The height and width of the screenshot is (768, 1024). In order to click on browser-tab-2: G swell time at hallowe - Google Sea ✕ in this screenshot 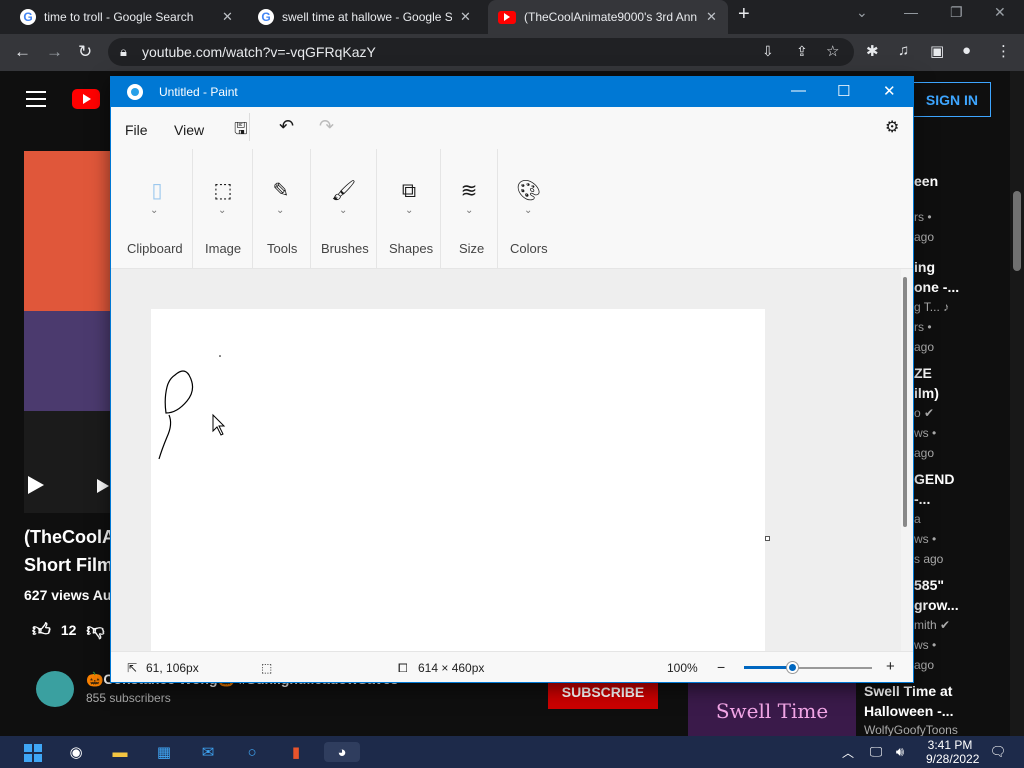, I will do `click(366, 17)`.